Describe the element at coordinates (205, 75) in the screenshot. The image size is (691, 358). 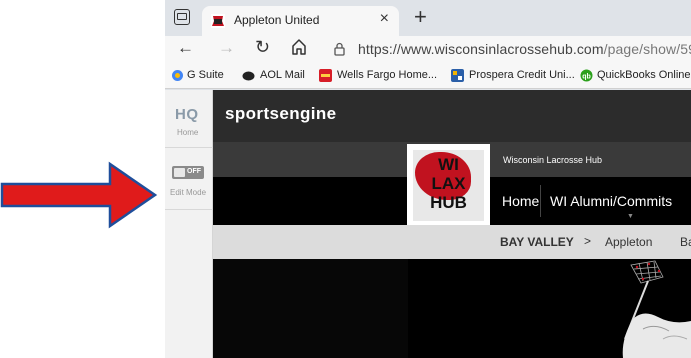
I see `bookmark-gsuite: G Suite` at that location.